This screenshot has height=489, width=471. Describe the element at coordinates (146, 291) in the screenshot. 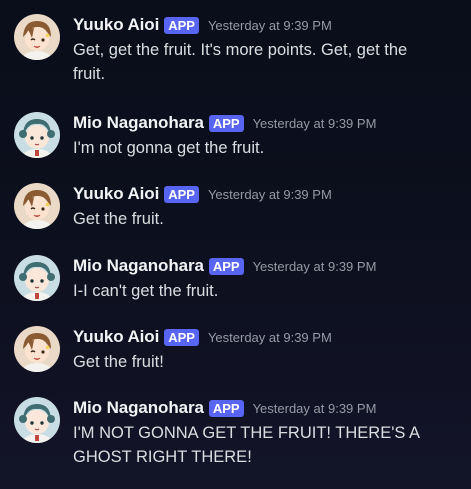

I see `message-text: I-I can't get the fruit.` at that location.